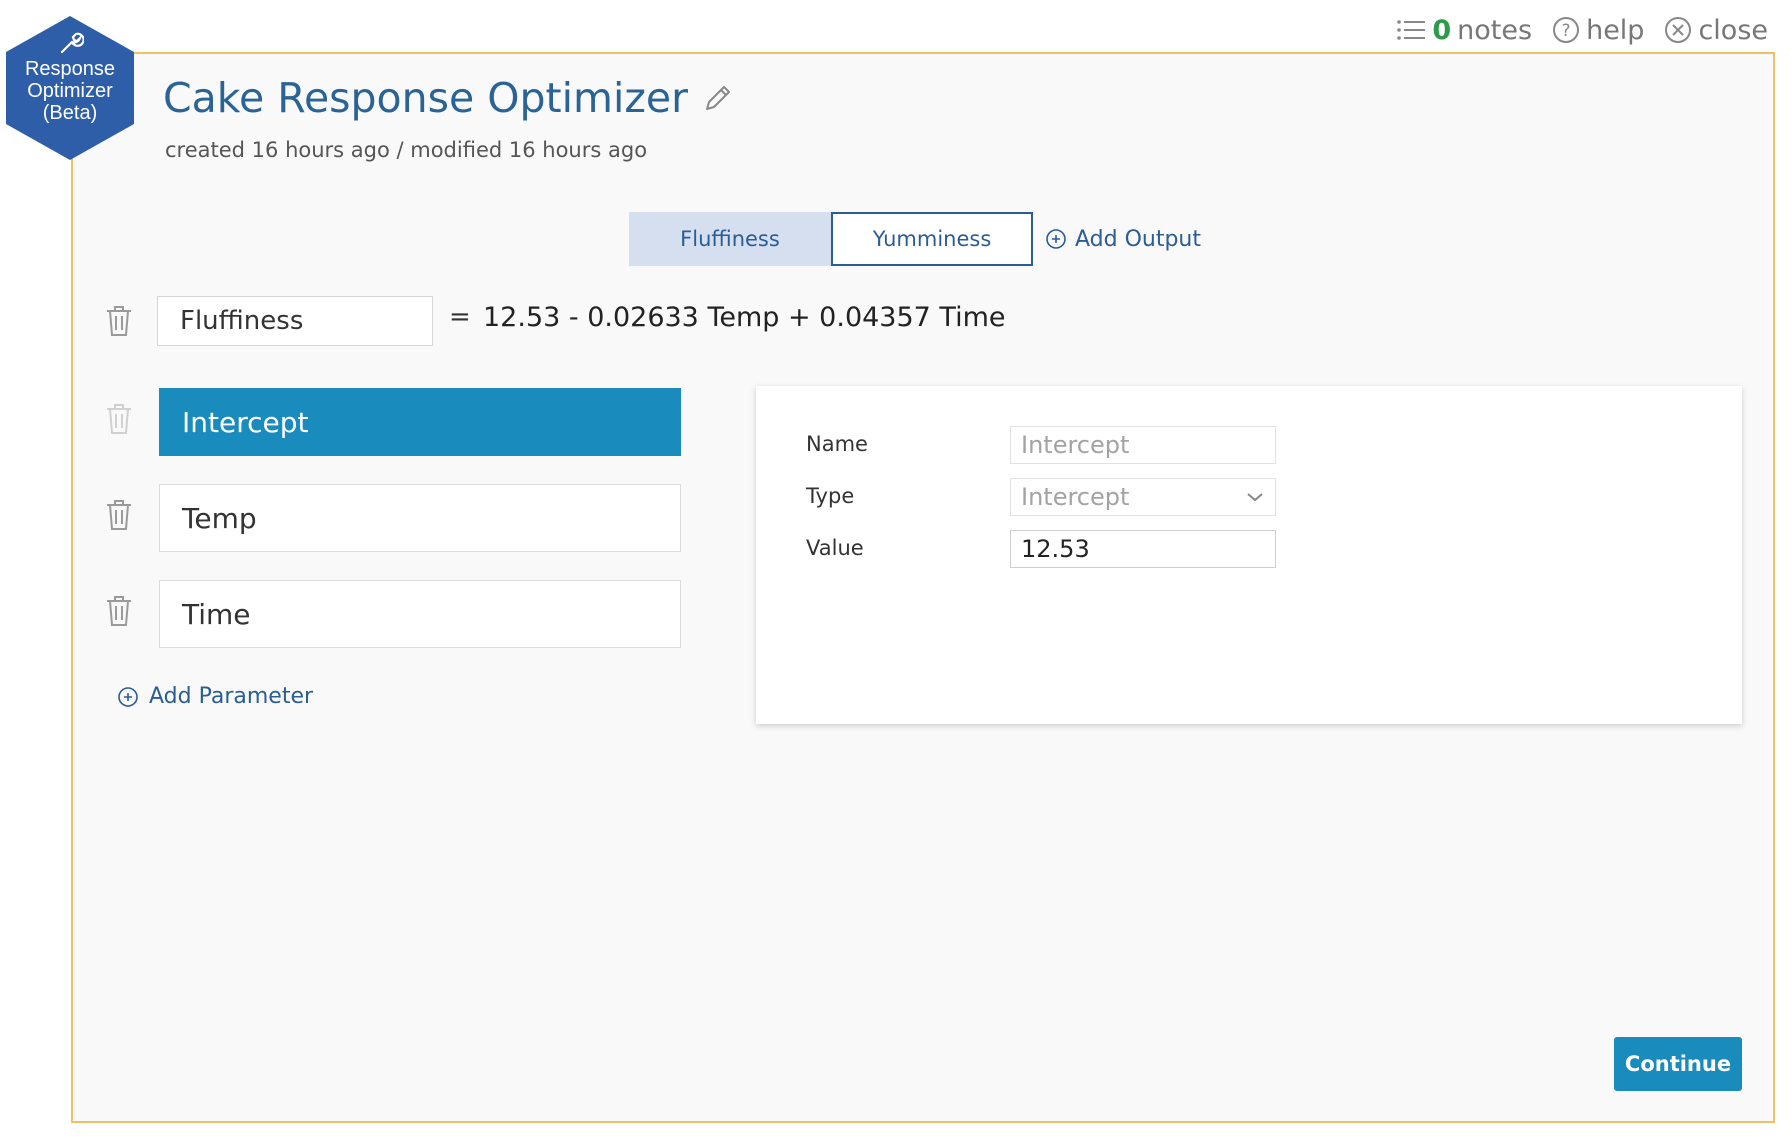 This screenshot has width=1792, height=1137. I want to click on app-logo: Response Optimizer (Beta), so click(70, 88).